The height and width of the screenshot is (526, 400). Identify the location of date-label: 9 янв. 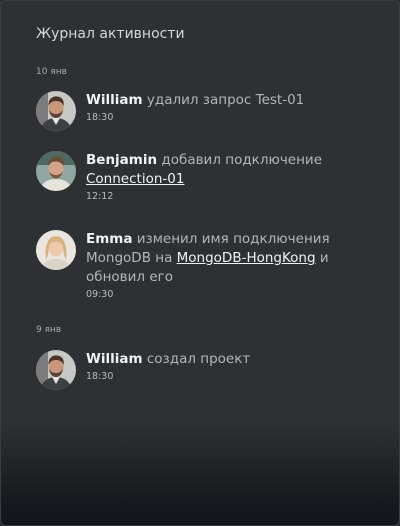
(49, 330).